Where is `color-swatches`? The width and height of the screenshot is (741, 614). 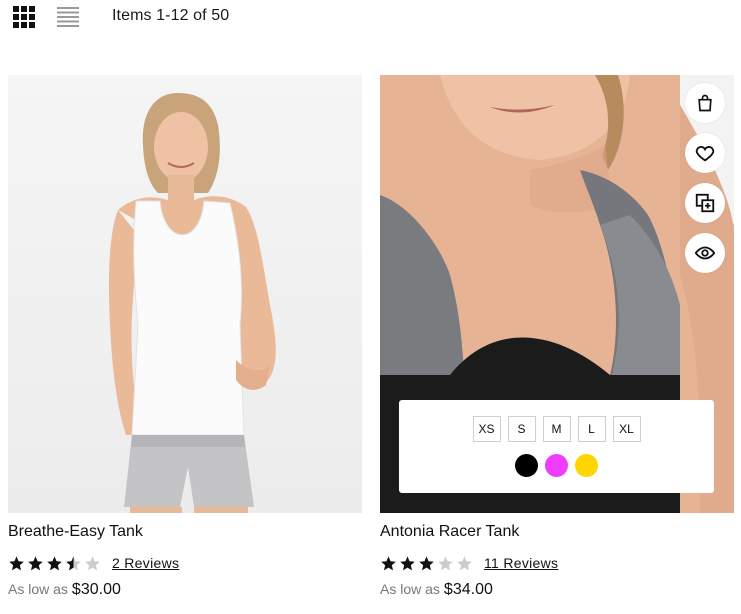
color-swatches is located at coordinates (556, 465).